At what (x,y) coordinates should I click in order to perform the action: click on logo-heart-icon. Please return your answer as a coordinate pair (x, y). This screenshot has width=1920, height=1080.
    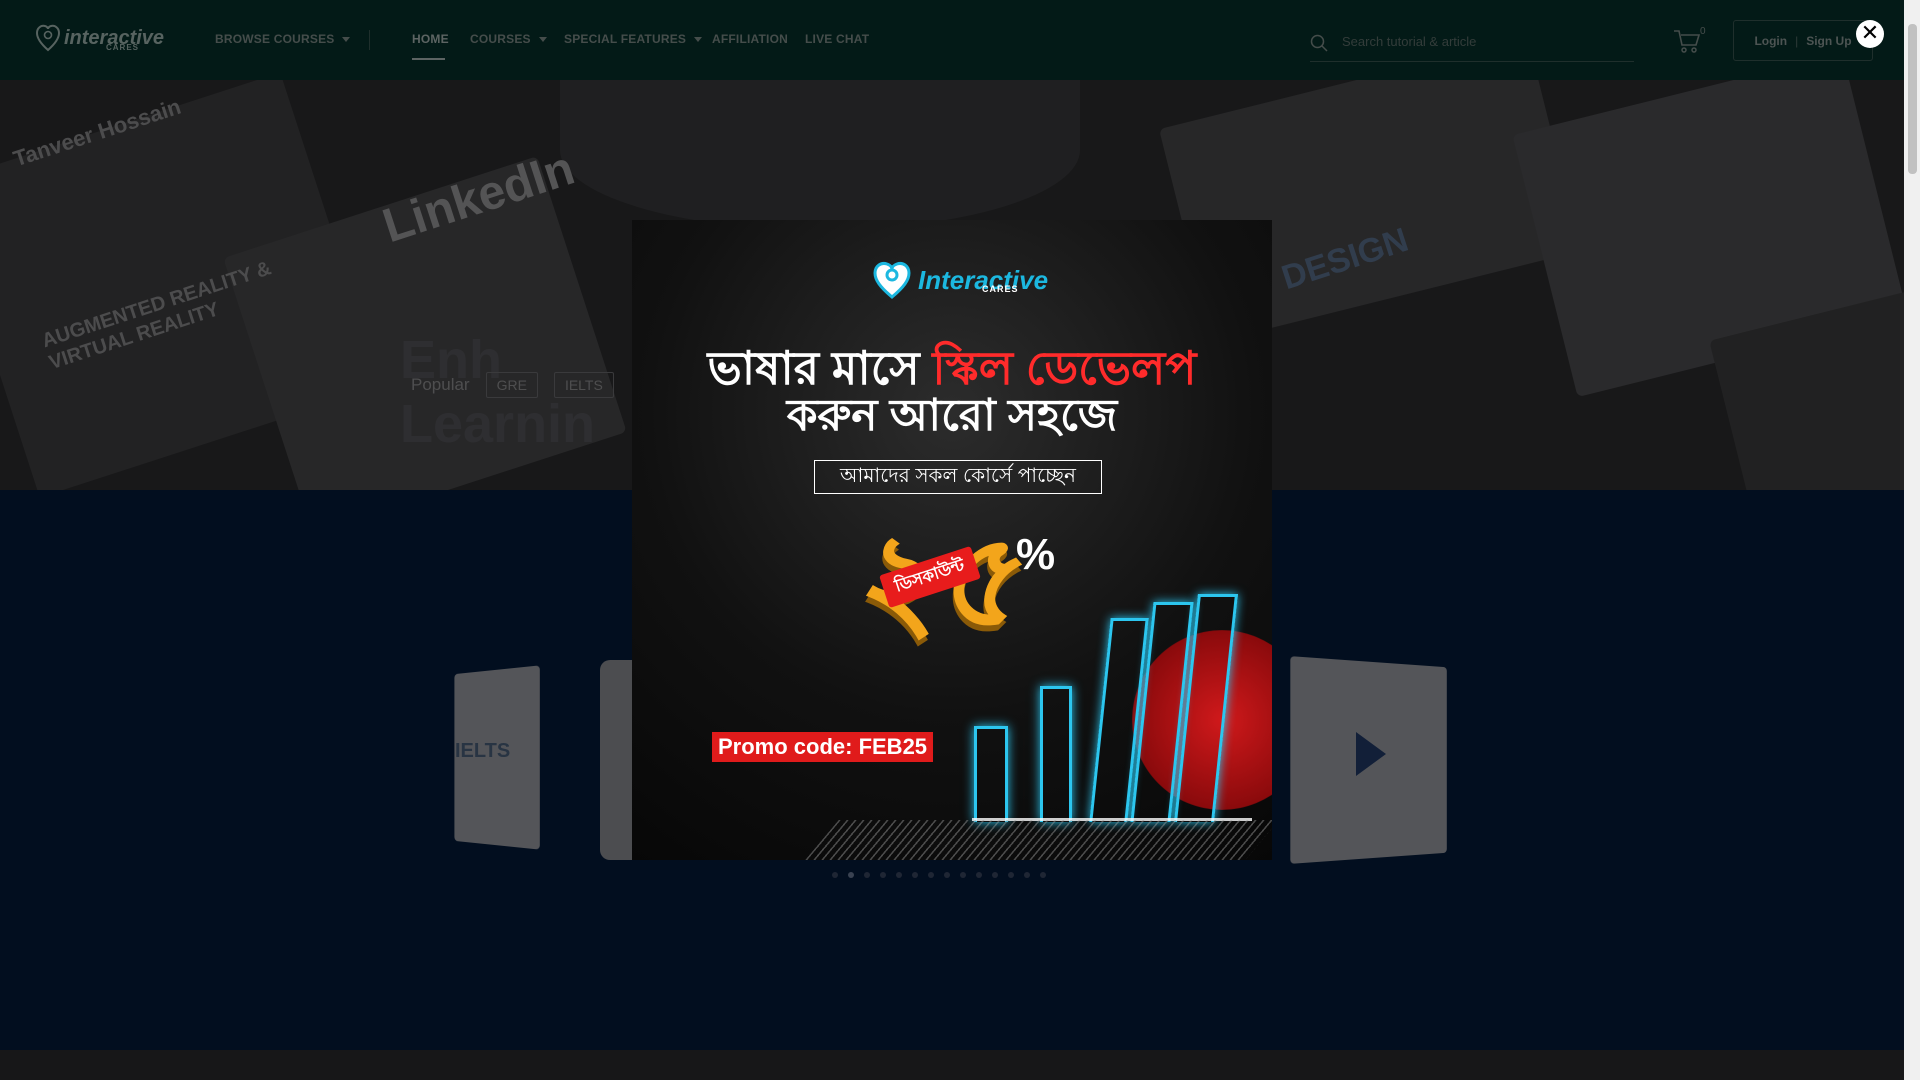
    Looking at the image, I should click on (892, 280).